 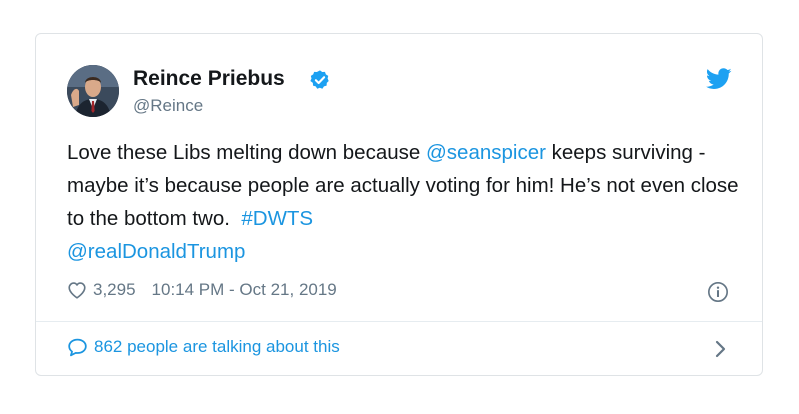 I want to click on avatar, so click(x=93, y=91).